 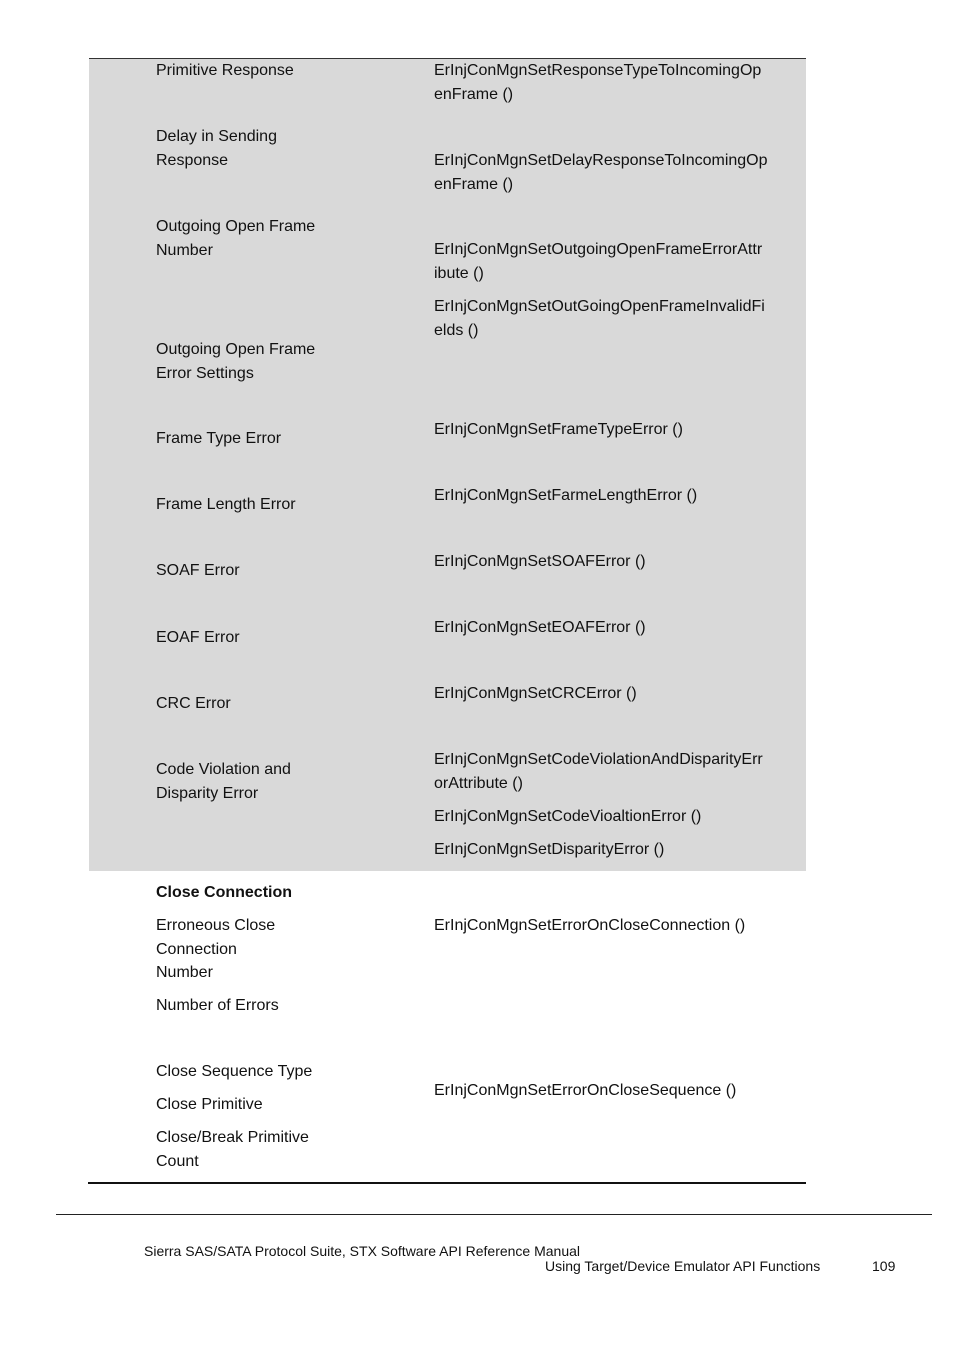 I want to click on function-set-soaf-error: ErInjConMgnSetSOAFError (), so click(x=540, y=561).